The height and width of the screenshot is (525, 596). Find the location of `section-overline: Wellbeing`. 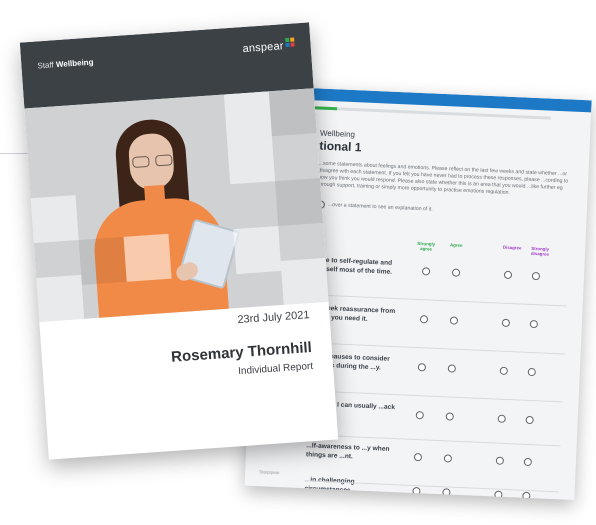

section-overline: Wellbeing is located at coordinates (337, 134).